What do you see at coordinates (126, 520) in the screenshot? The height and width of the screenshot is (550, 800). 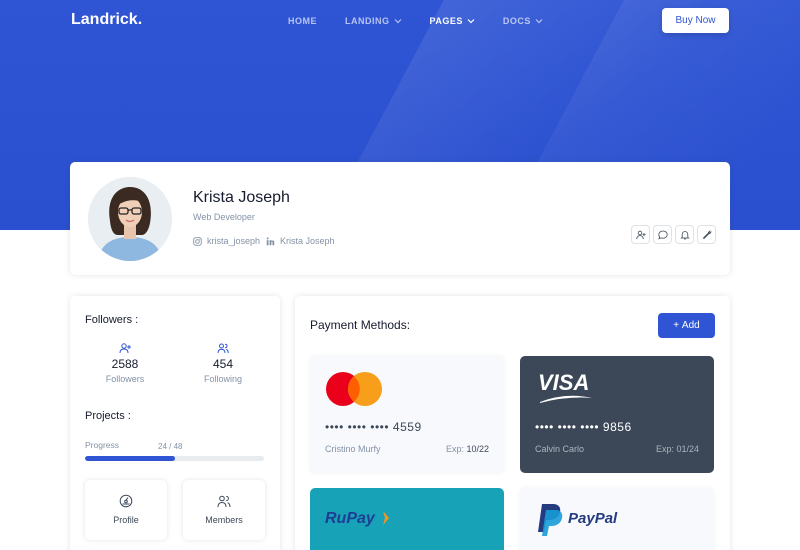 I see `profile-tile-label: Profile` at bounding box center [126, 520].